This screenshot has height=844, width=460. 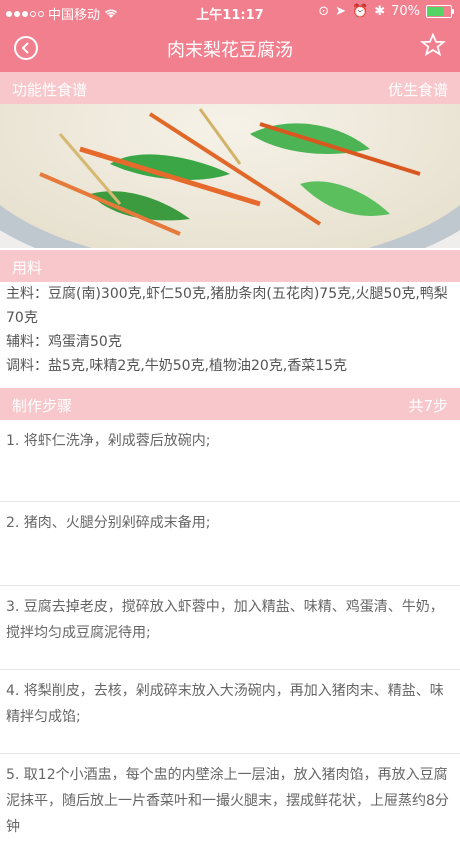 What do you see at coordinates (230, 461) in the screenshot?
I see `step-item: 1. 将虾仁洗净，剁成蓉后放碗内;` at bounding box center [230, 461].